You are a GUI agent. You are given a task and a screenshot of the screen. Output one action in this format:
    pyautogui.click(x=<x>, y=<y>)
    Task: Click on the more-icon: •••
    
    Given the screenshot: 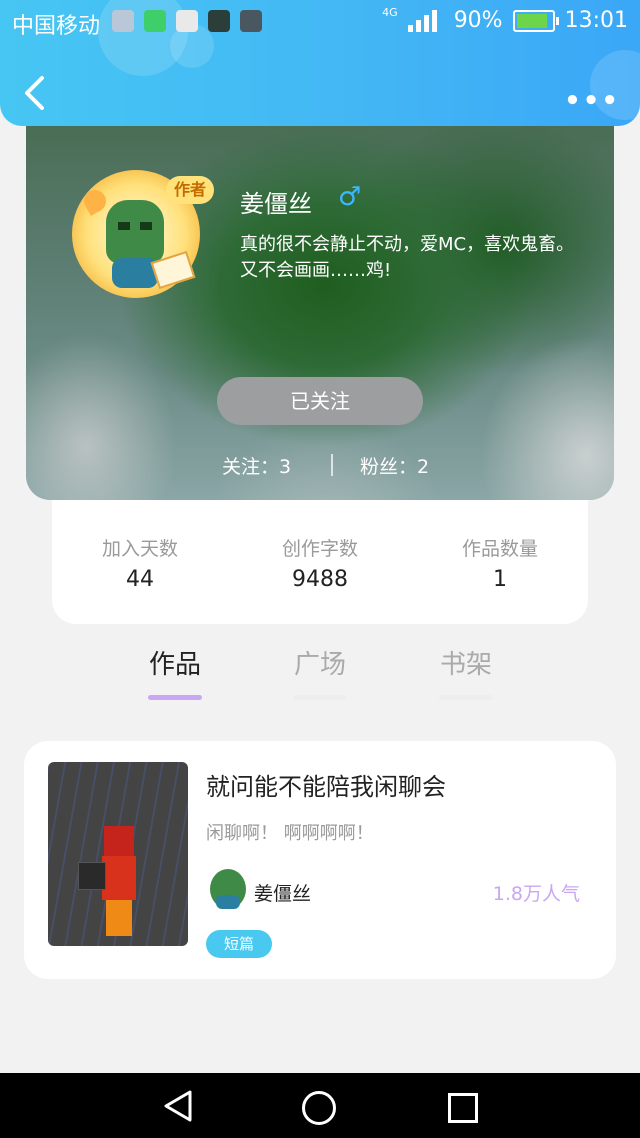 What is the action you would take?
    pyautogui.click(x=592, y=101)
    